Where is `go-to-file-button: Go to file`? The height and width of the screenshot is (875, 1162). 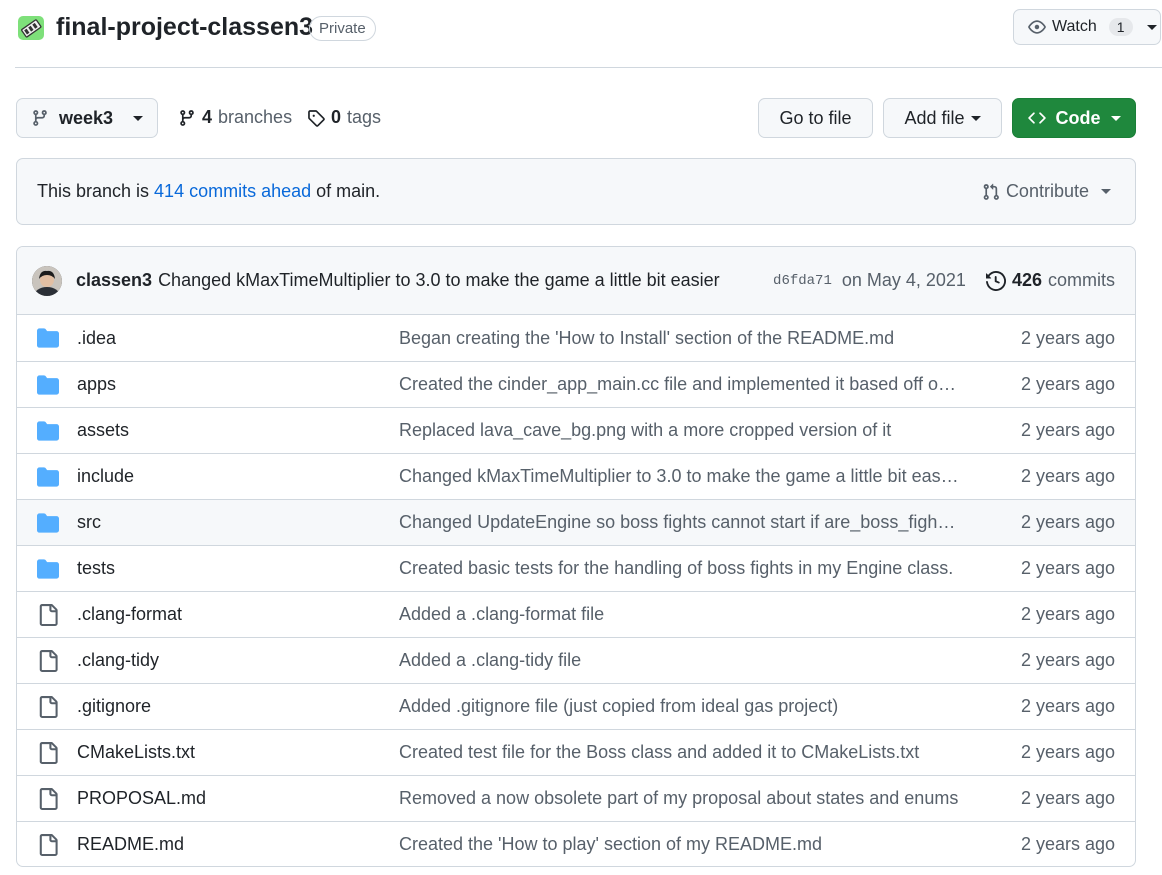 go-to-file-button: Go to file is located at coordinates (815, 118).